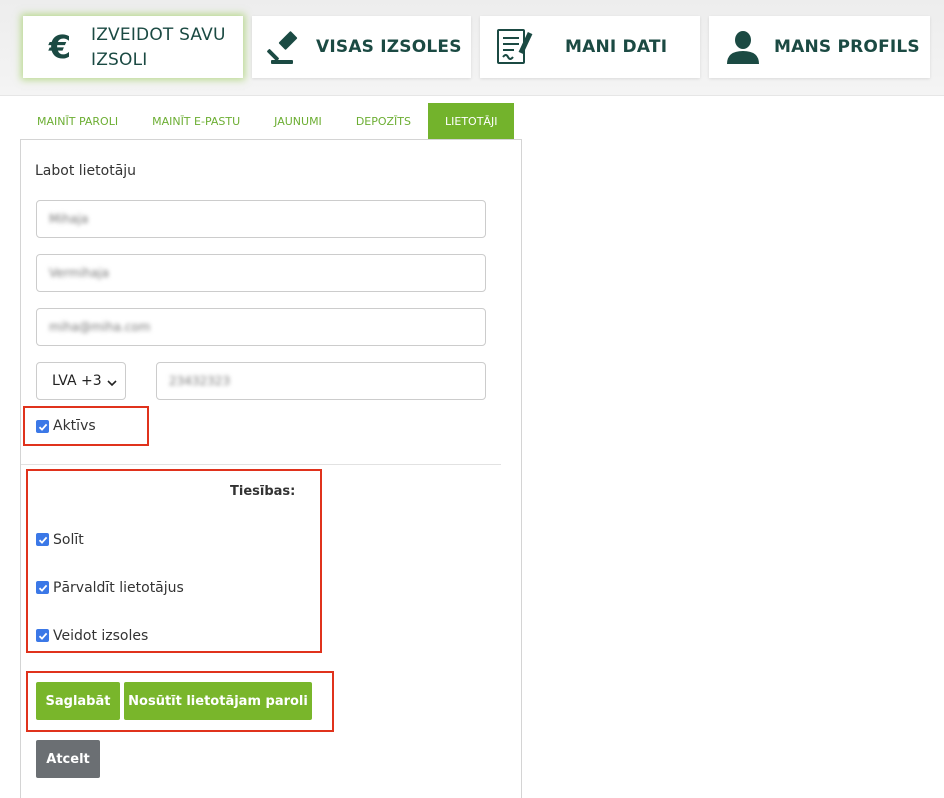 Image resolution: width=944 pixels, height=798 pixels. What do you see at coordinates (743, 47) in the screenshot?
I see `user-icon` at bounding box center [743, 47].